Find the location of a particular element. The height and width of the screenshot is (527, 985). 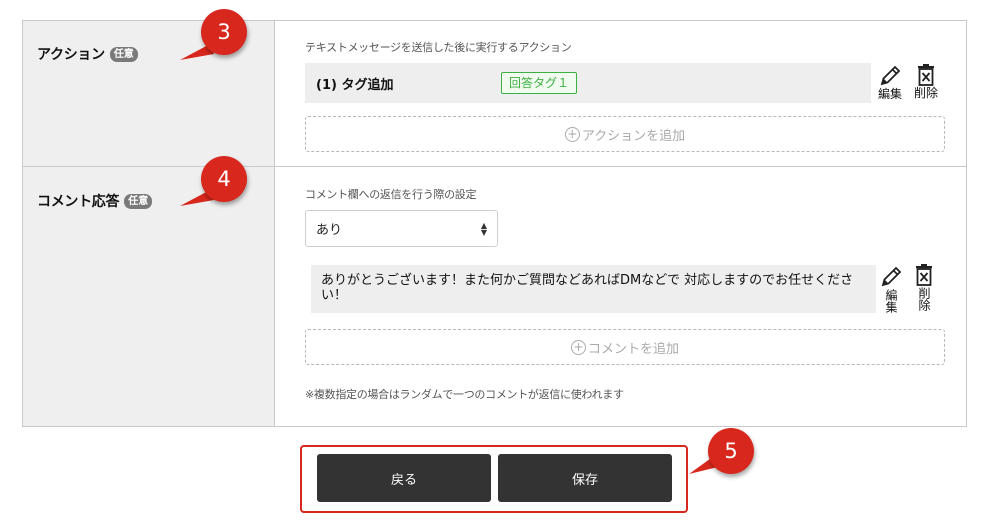

back-button: 戻る is located at coordinates (404, 478).